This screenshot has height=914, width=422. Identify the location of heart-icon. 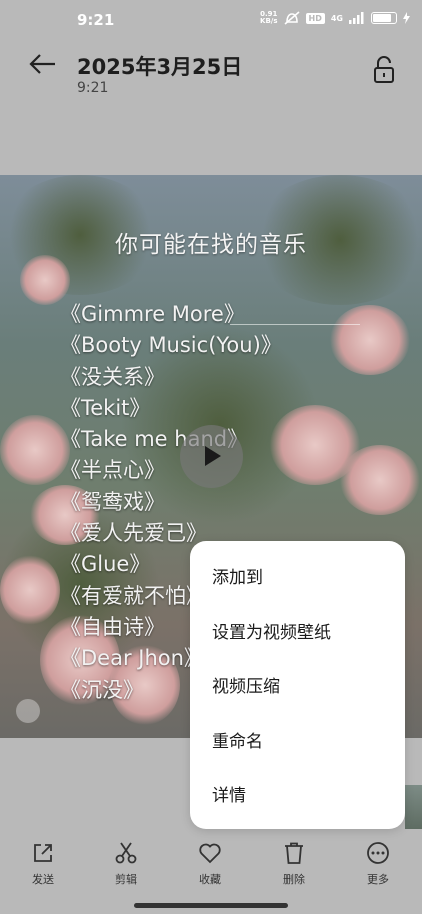
(210, 853).